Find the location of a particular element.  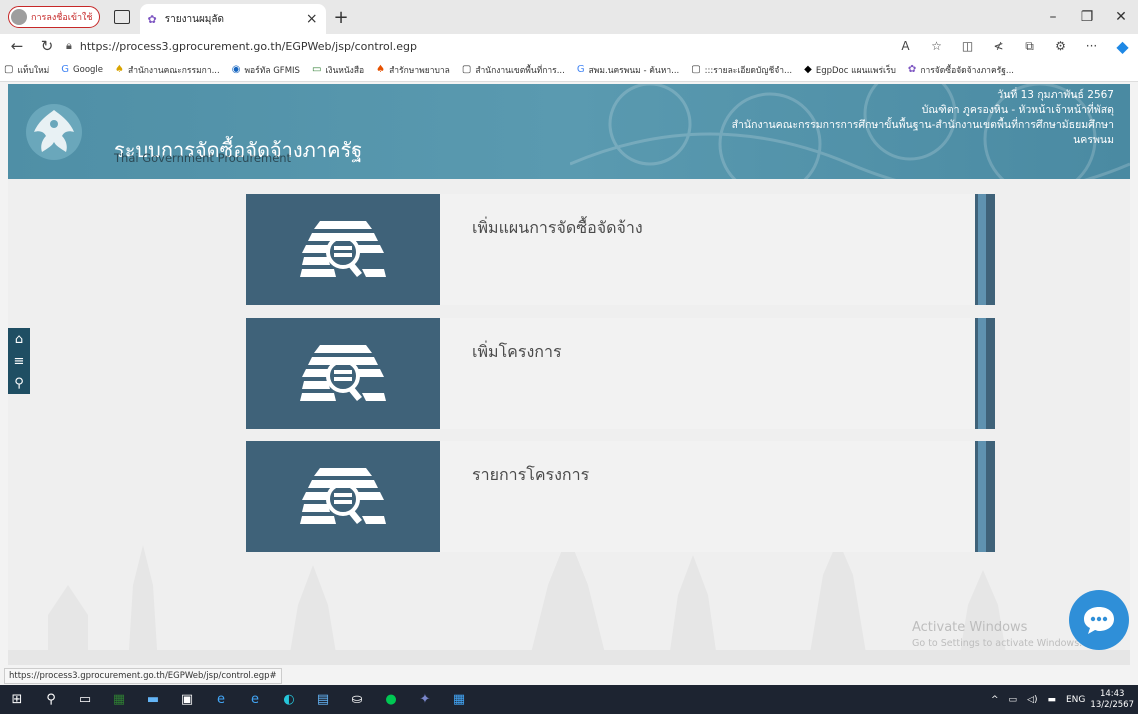

bookmark-item: G Google is located at coordinates (82, 69).